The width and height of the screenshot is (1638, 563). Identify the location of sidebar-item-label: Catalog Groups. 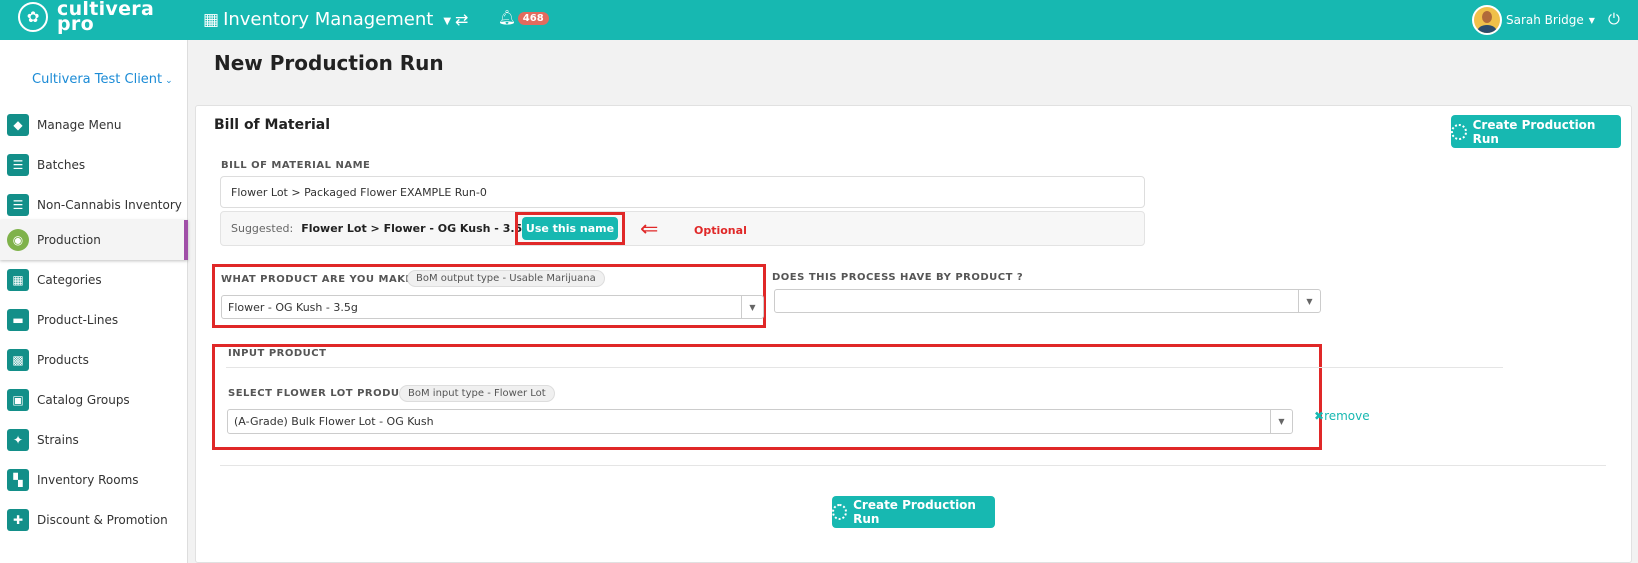
(83, 400).